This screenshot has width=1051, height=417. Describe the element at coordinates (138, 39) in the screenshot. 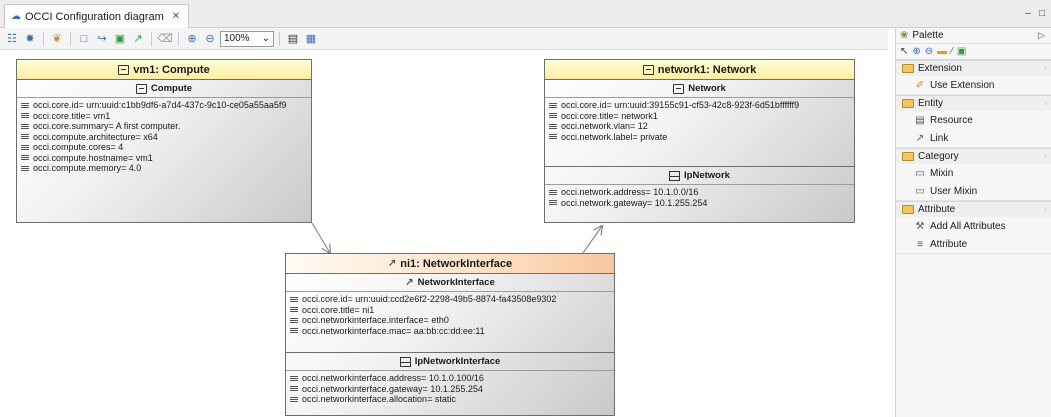

I see `export-icon: ↗` at that location.